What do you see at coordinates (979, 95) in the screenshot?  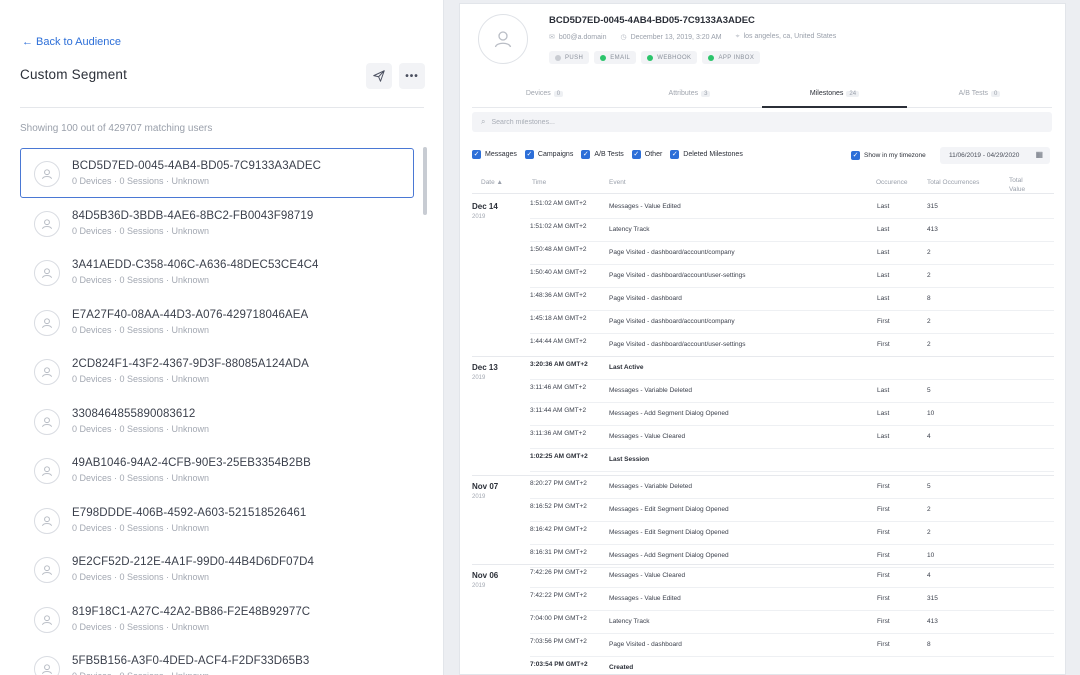 I see `tab-a-b-tests: A/B Tests 0` at bounding box center [979, 95].